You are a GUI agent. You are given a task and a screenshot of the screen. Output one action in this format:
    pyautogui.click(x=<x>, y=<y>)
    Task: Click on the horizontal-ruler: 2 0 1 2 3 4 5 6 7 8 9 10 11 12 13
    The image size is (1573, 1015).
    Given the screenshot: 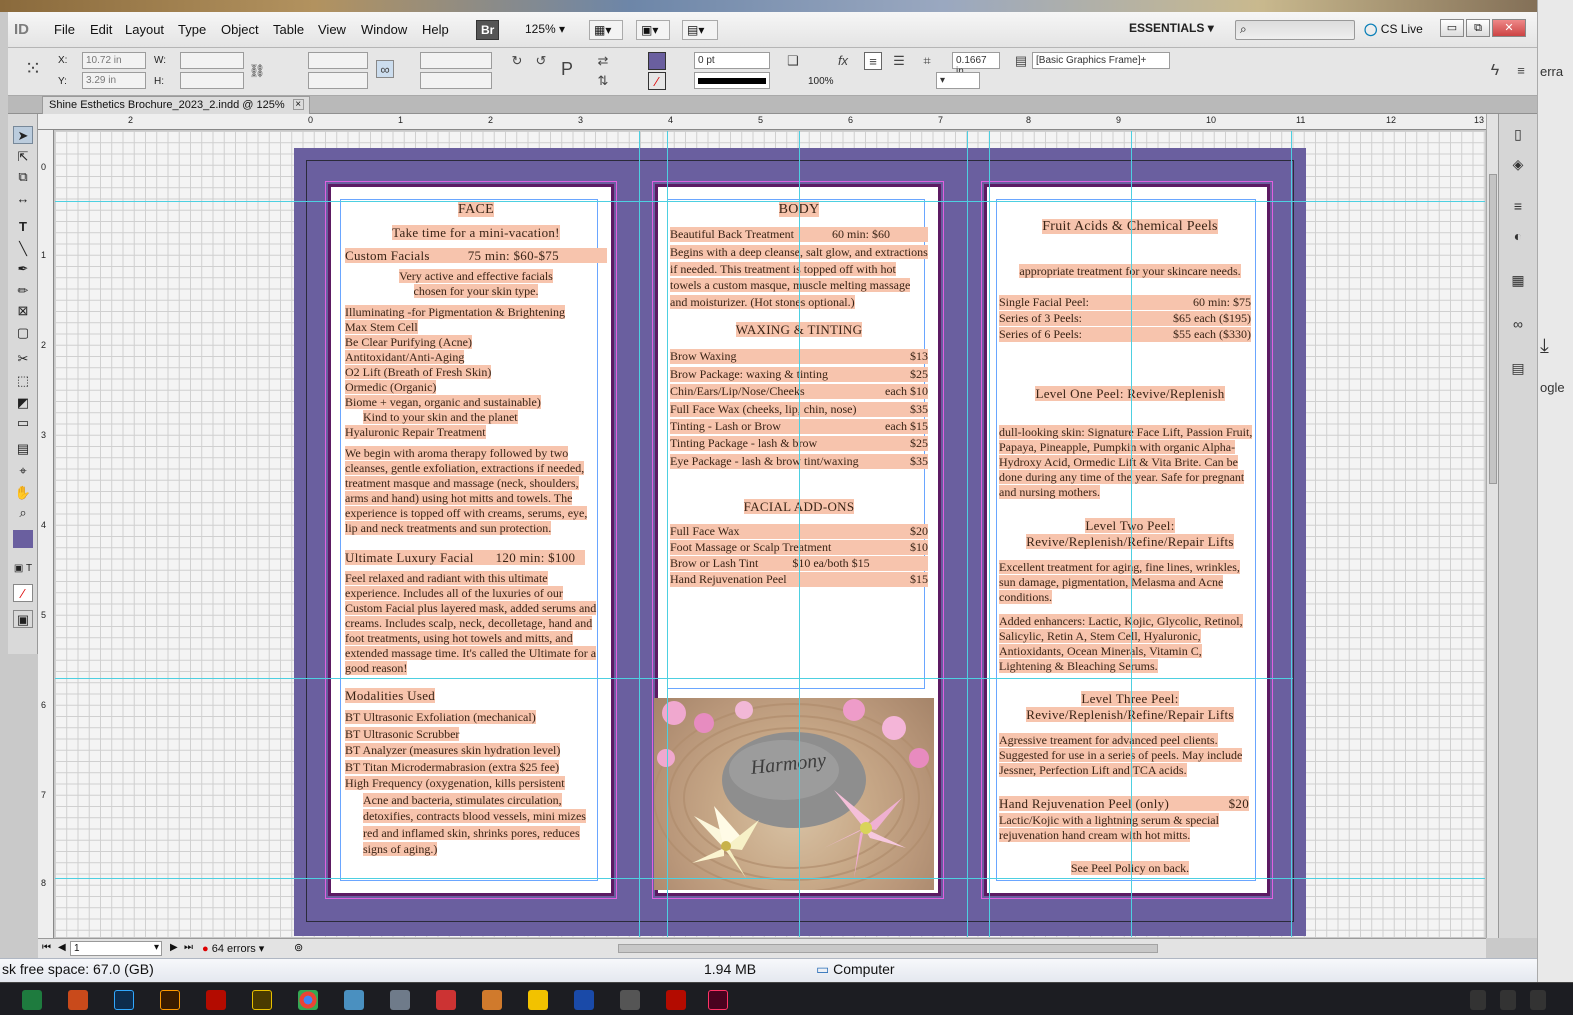 What is the action you would take?
    pyautogui.click(x=762, y=122)
    